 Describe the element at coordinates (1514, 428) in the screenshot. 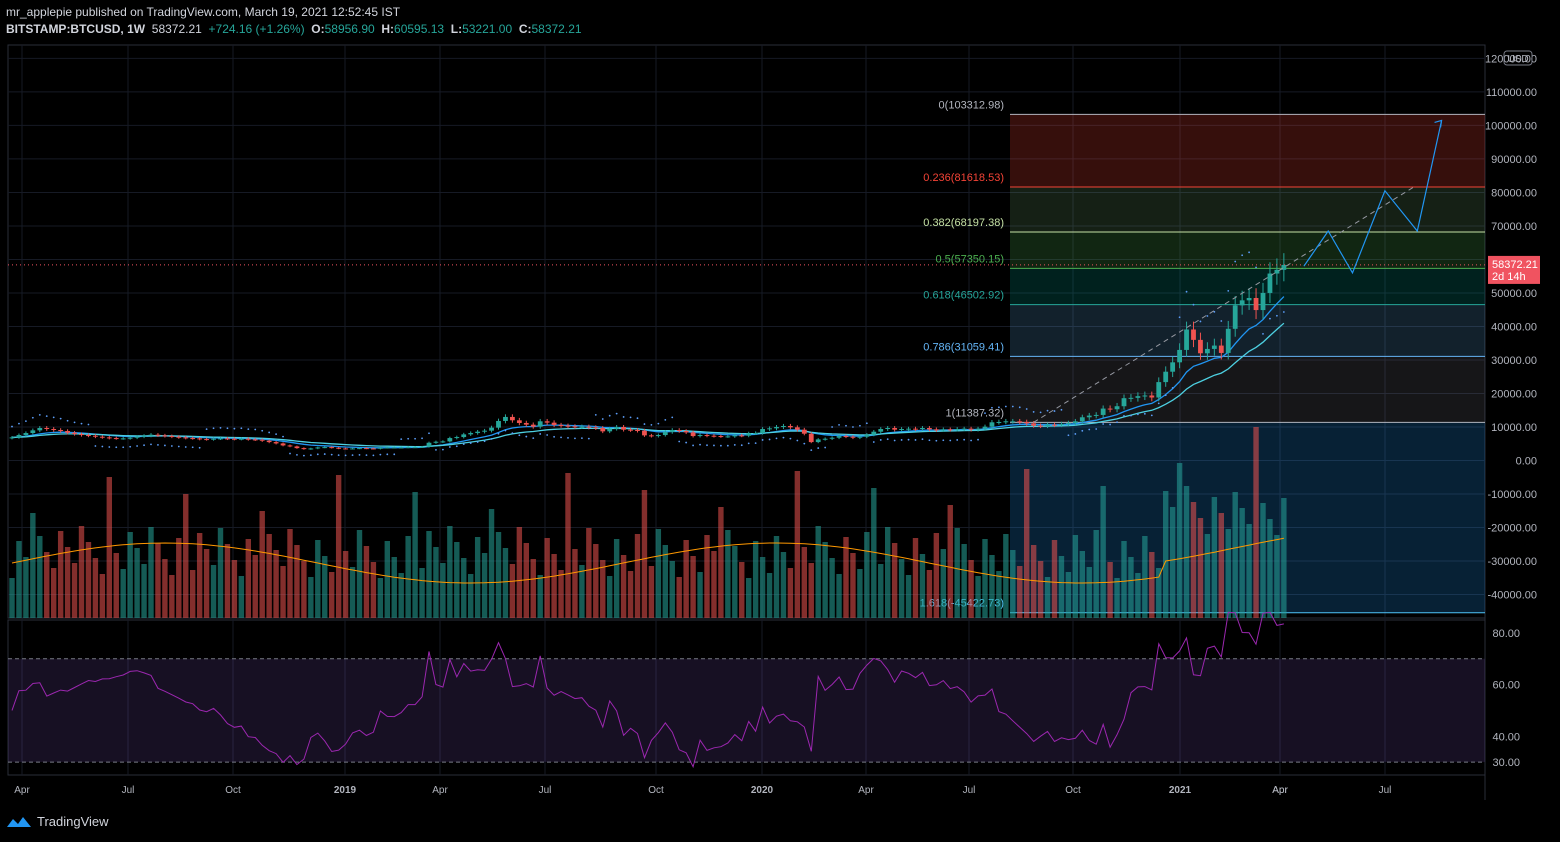

I see `price-axis-label: 10000.00` at that location.